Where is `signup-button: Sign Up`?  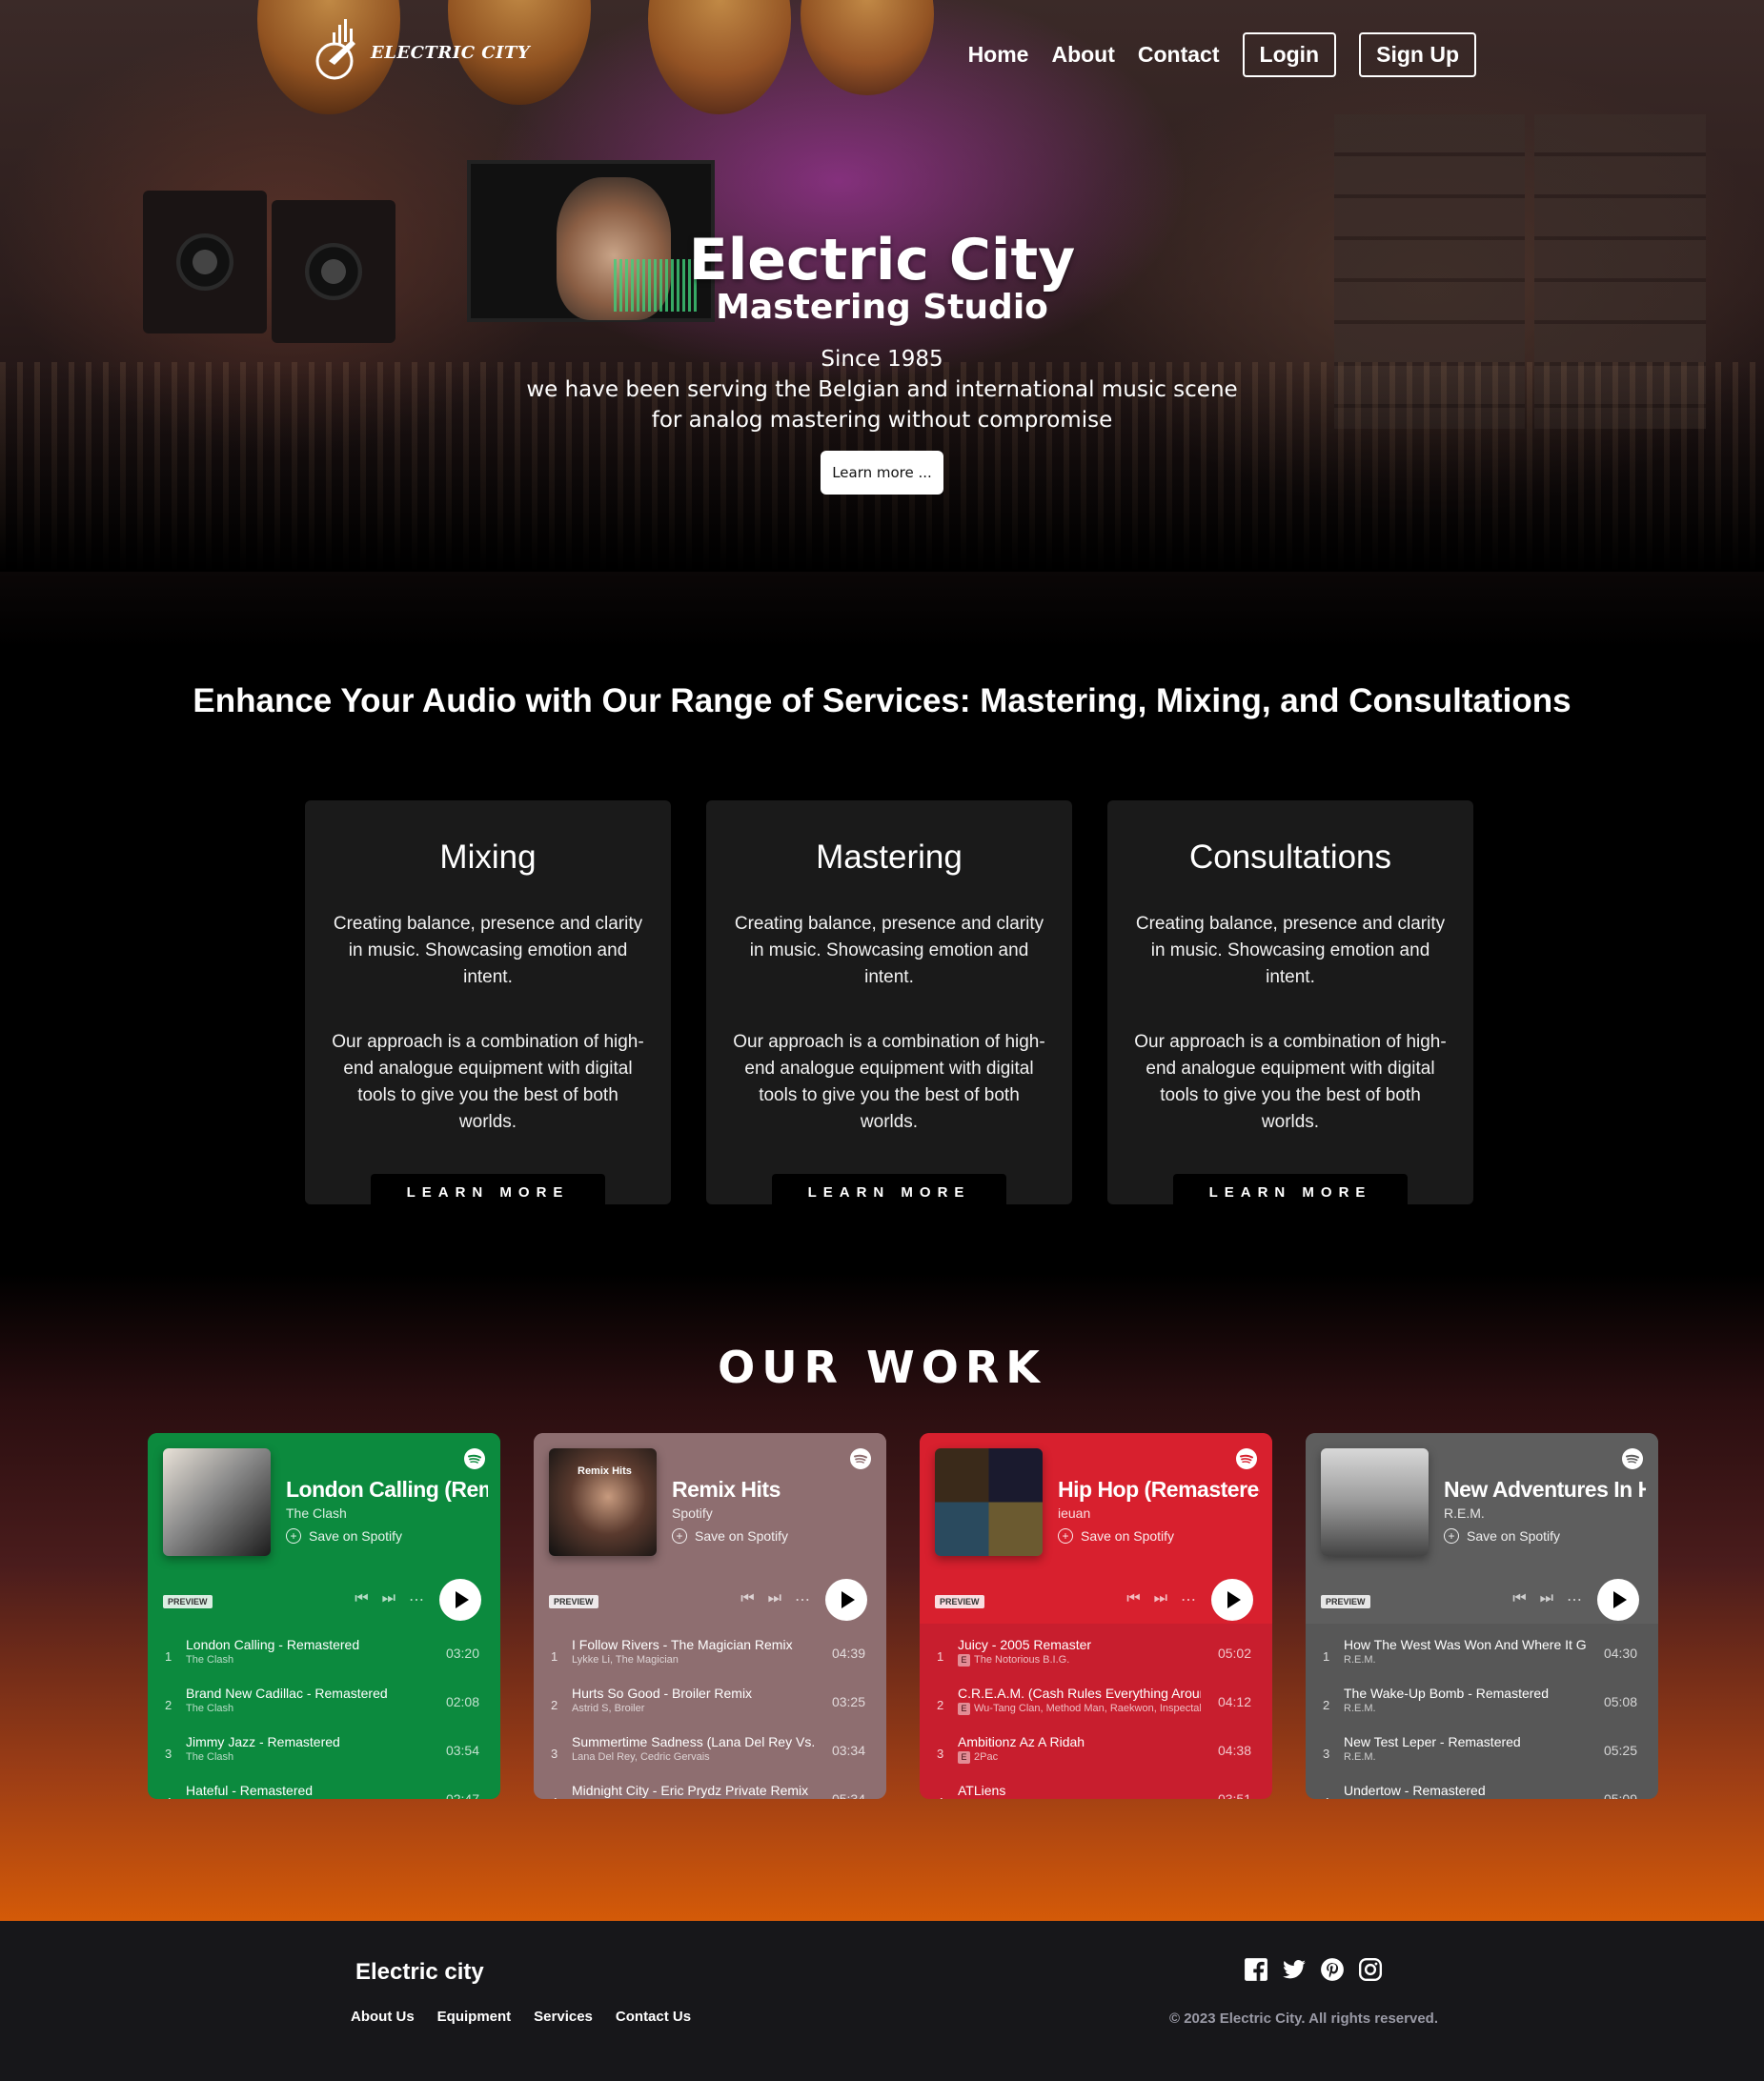 signup-button: Sign Up is located at coordinates (1418, 54).